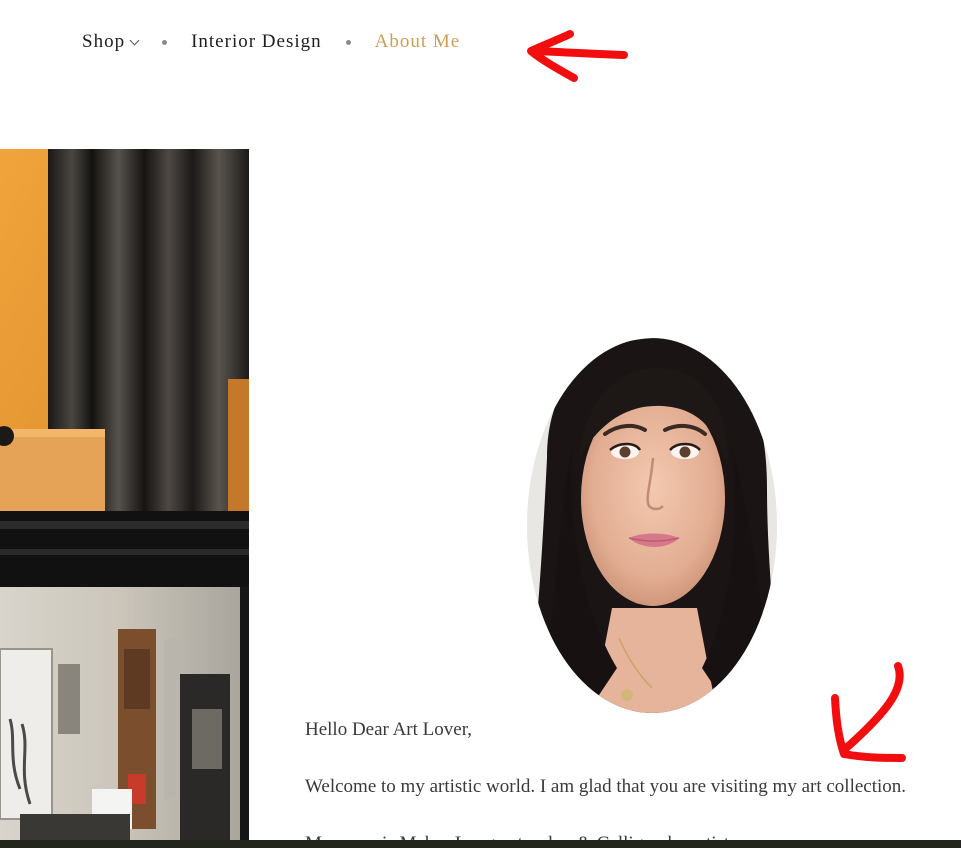  I want to click on nav-item-about-me: About Me, so click(418, 42).